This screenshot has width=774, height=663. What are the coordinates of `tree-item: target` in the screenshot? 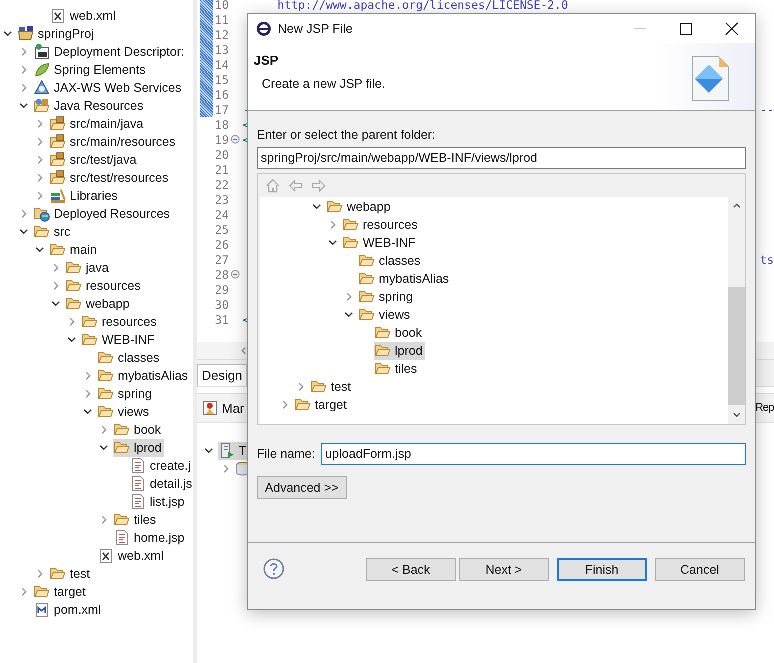 It's located at (70, 592).